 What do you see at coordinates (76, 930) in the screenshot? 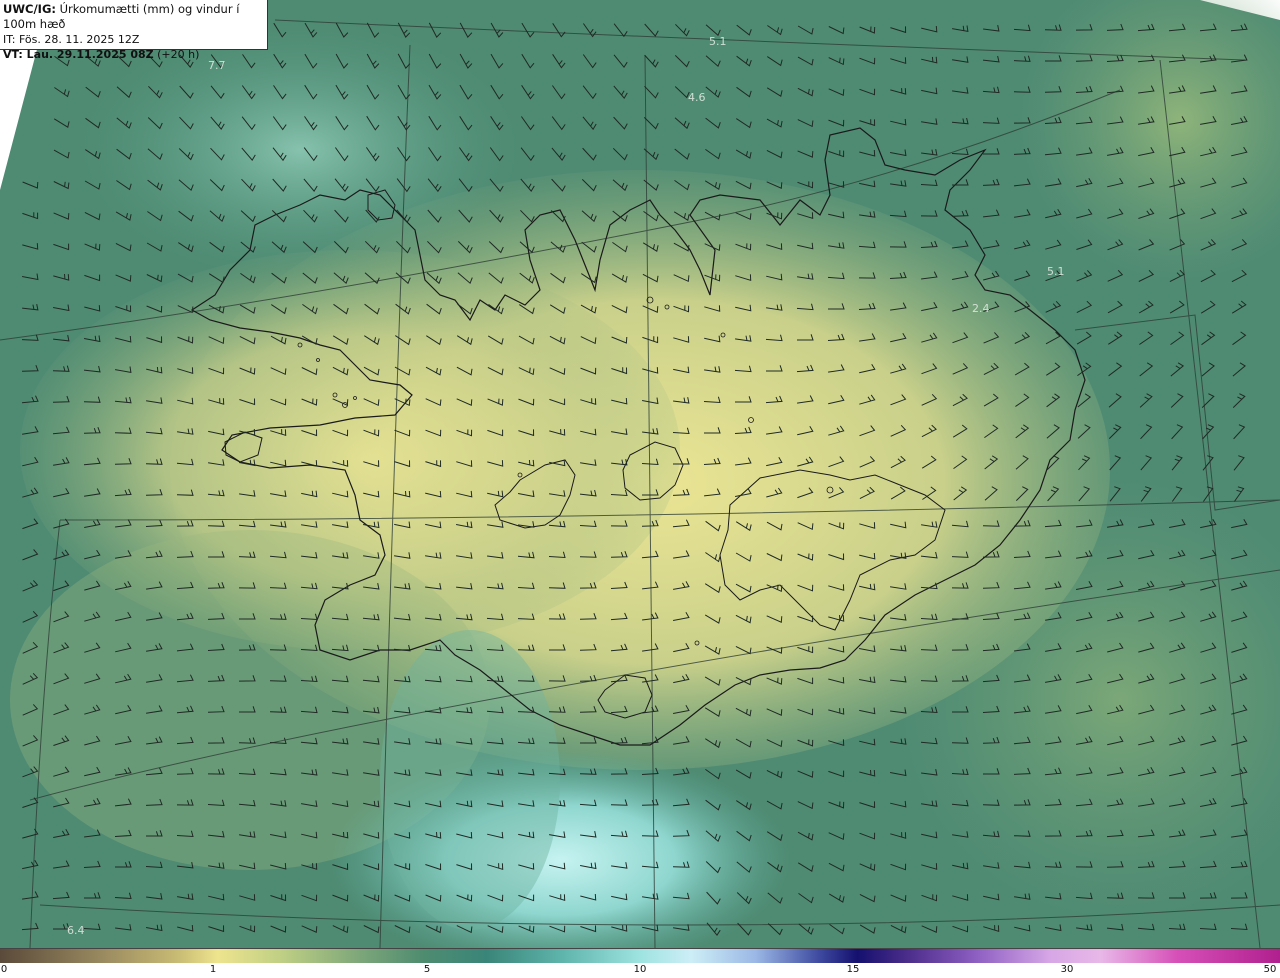
I see `map-label-6-4: 6.4` at bounding box center [76, 930].